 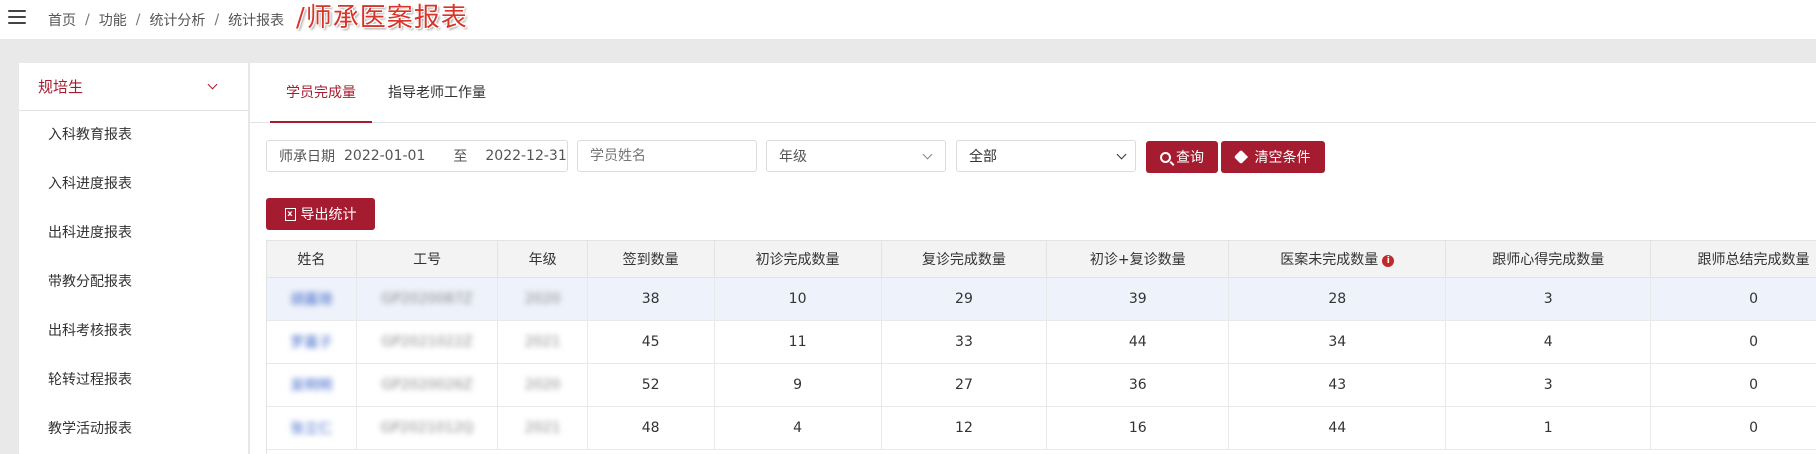 What do you see at coordinates (964, 385) in the screenshot?
I see `cell-revisit: 27` at bounding box center [964, 385].